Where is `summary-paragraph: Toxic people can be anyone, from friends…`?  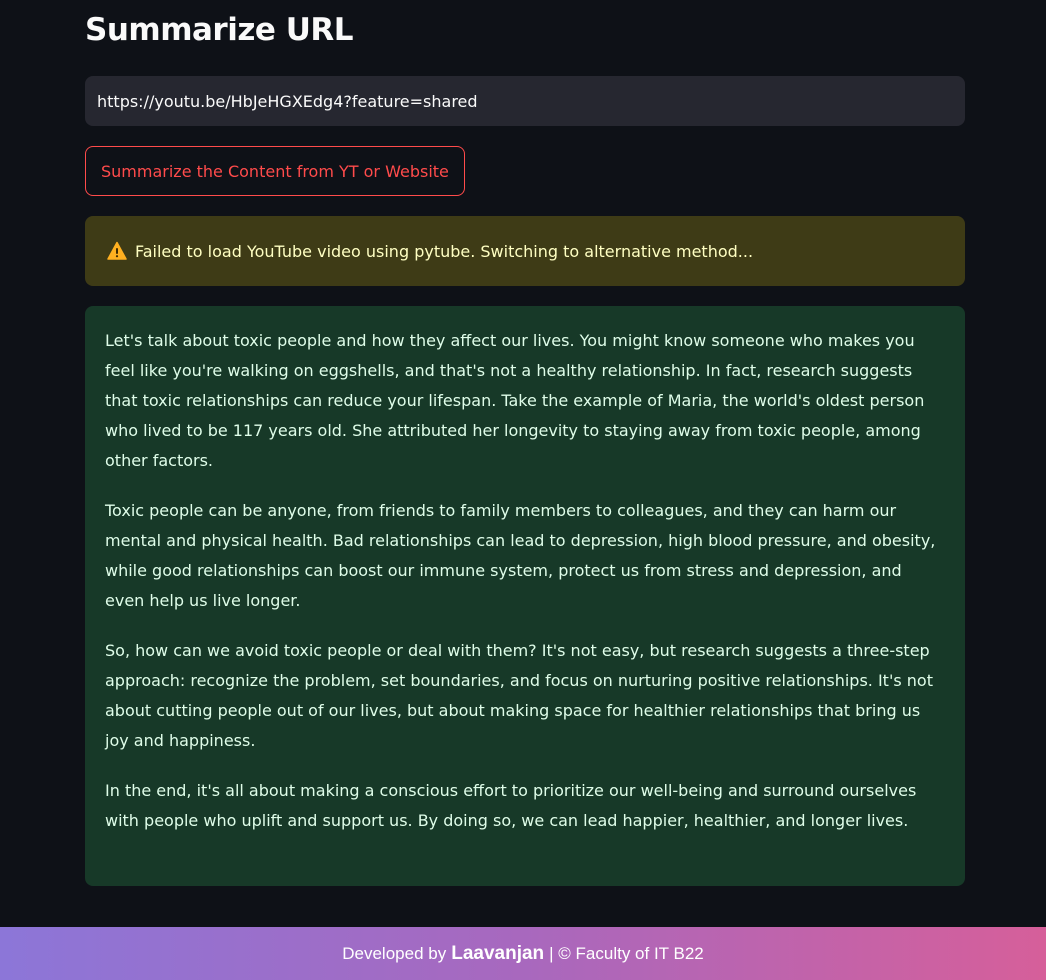 summary-paragraph: Toxic people can be anyone, from friends… is located at coordinates (520, 555).